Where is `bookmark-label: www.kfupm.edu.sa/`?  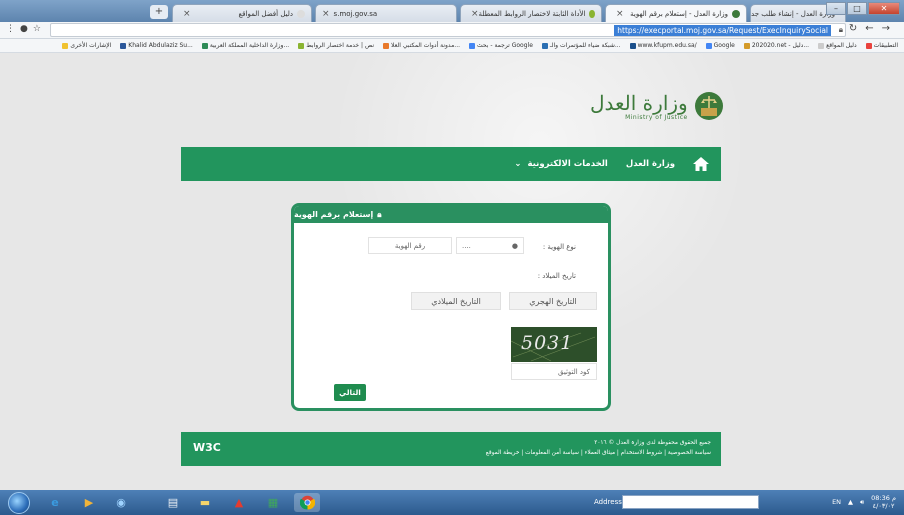
bookmark-label: www.kfupm.edu.sa/ is located at coordinates (667, 45).